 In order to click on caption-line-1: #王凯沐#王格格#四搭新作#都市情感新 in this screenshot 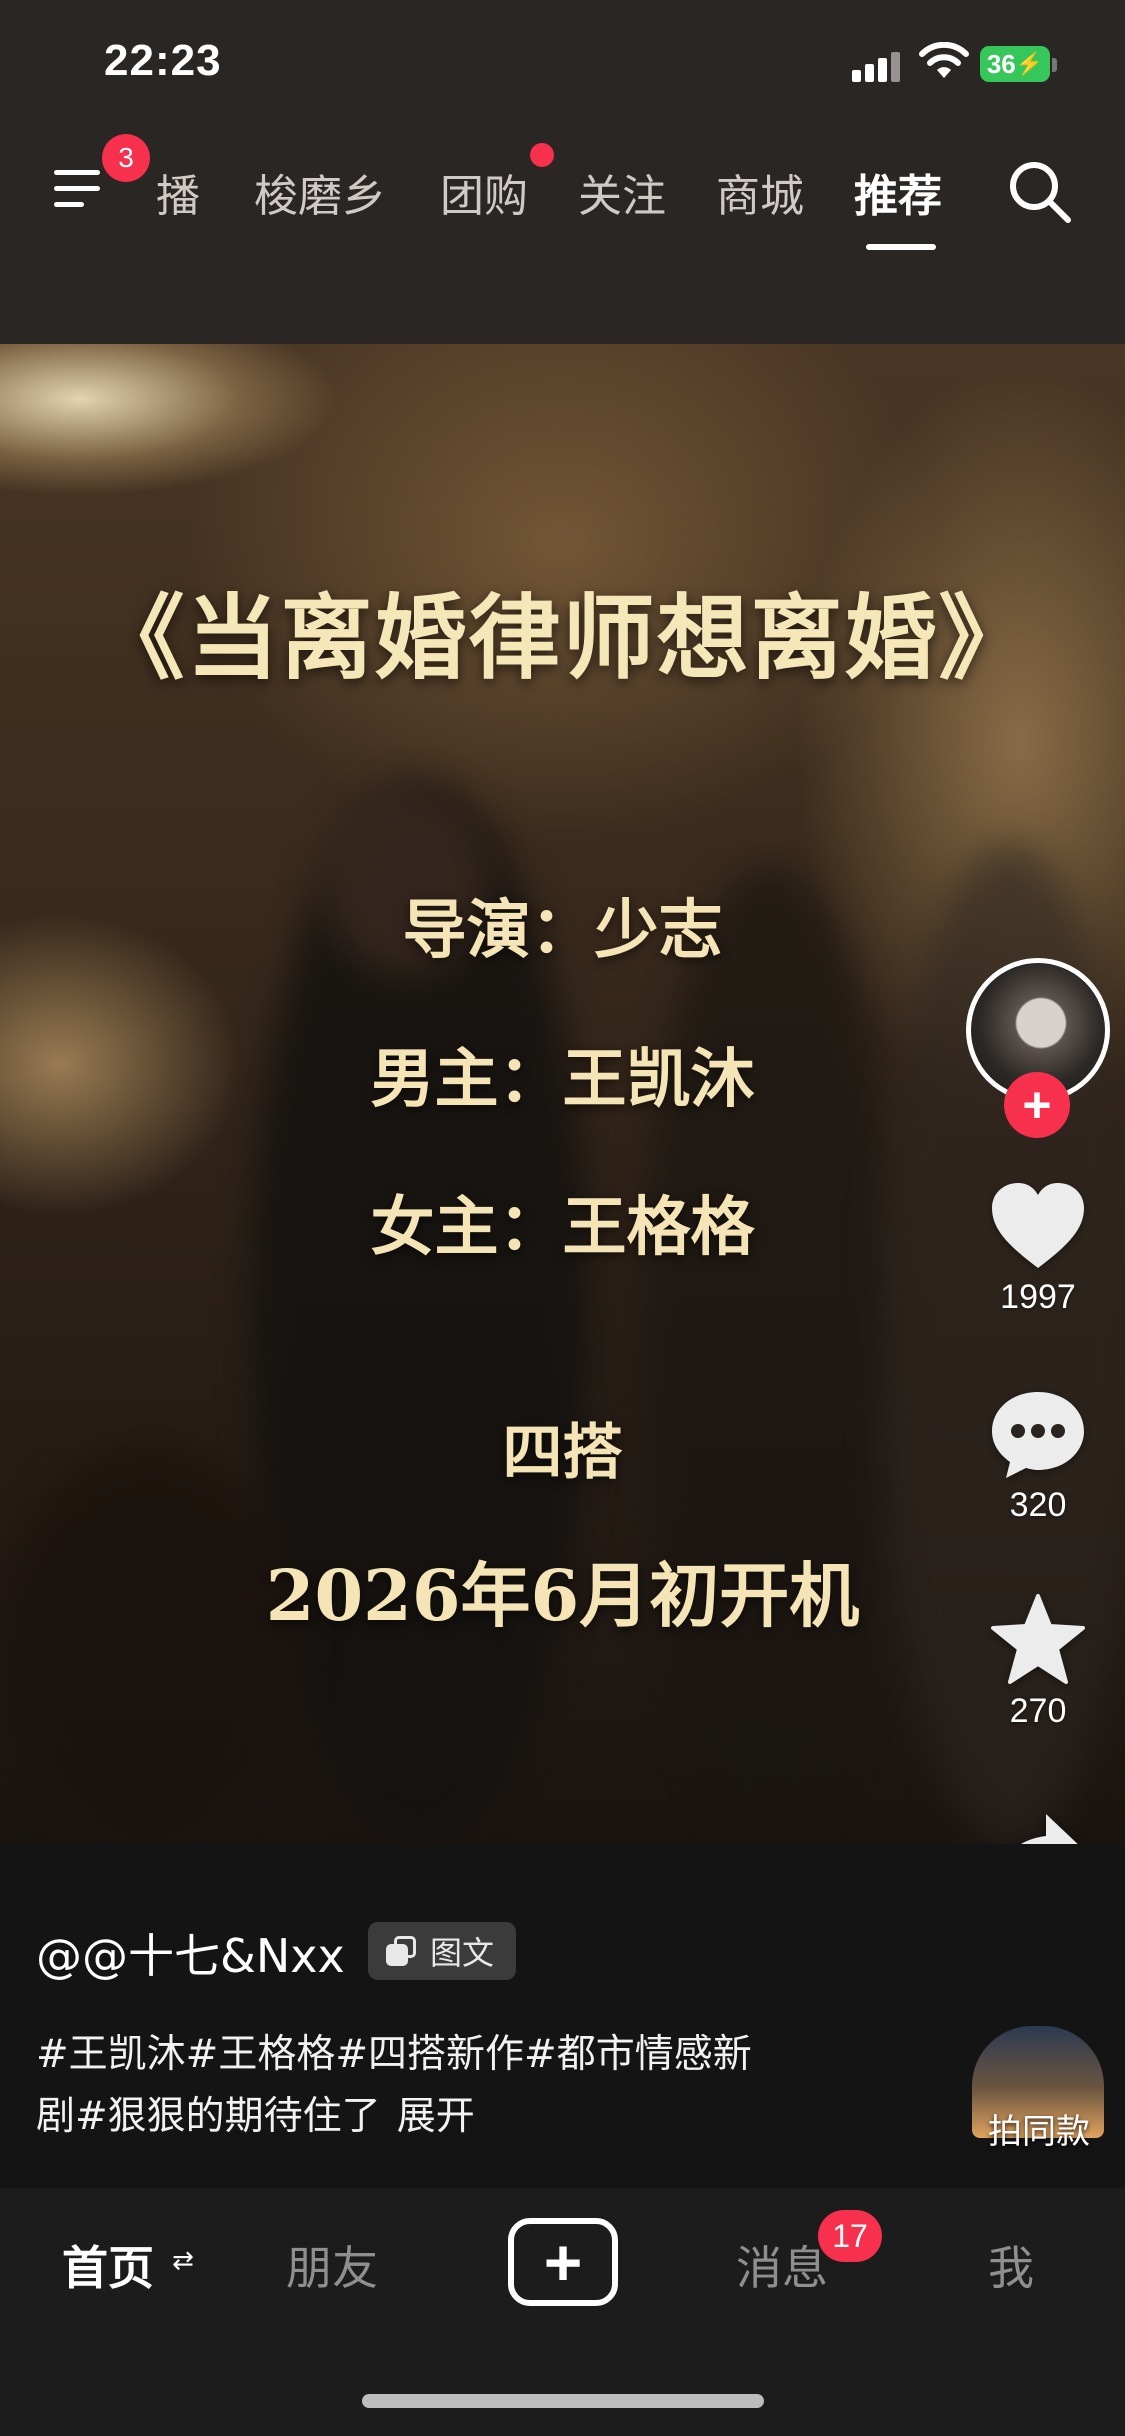, I will do `click(394, 2054)`.